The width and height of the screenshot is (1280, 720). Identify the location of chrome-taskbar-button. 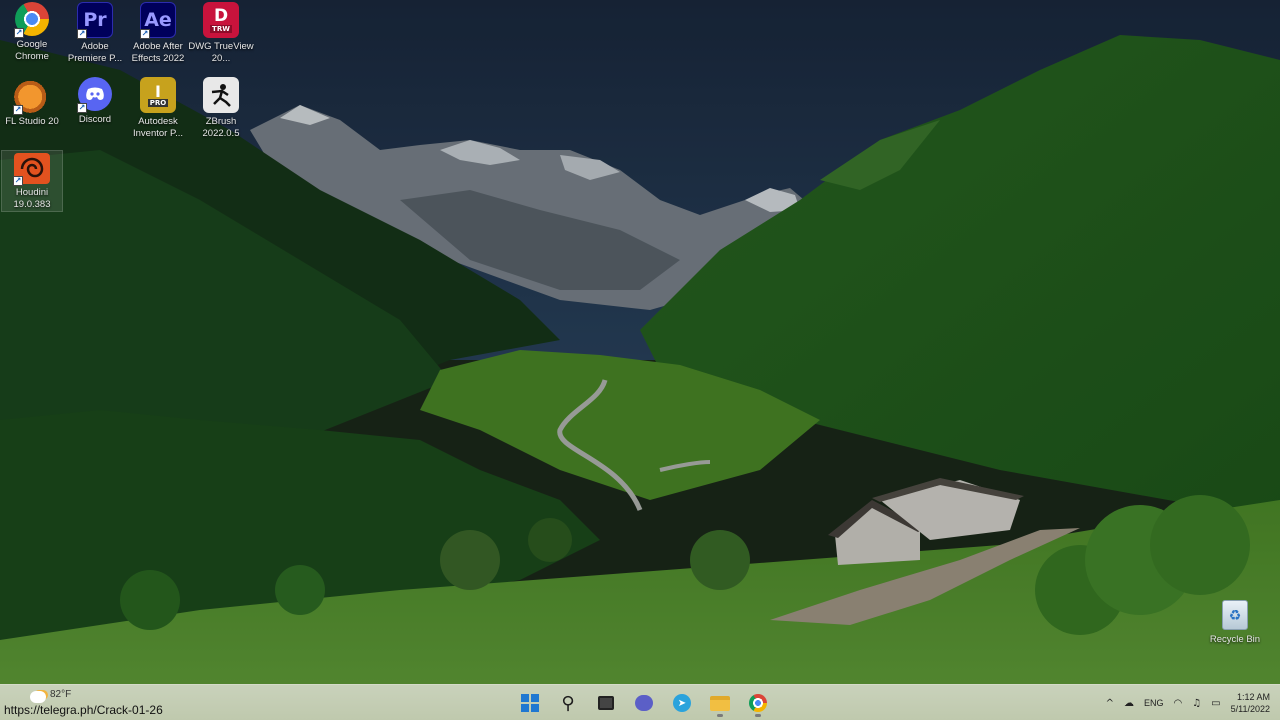
(758, 703).